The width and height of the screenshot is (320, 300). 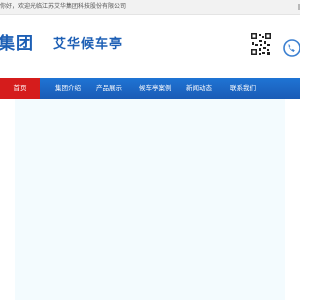 I want to click on main-nav: 首页 集团介绍 产品展示 候车亭案例 新闻动态 联系我们, so click(x=150, y=88).